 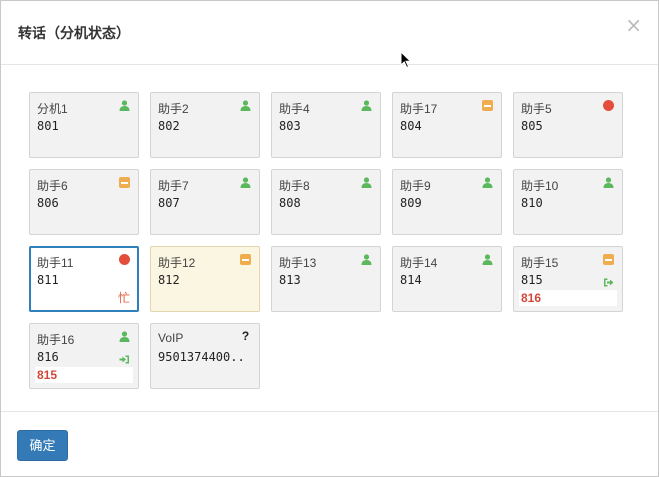 What do you see at coordinates (84, 202) in the screenshot?
I see `extension-card: 助手6 806` at bounding box center [84, 202].